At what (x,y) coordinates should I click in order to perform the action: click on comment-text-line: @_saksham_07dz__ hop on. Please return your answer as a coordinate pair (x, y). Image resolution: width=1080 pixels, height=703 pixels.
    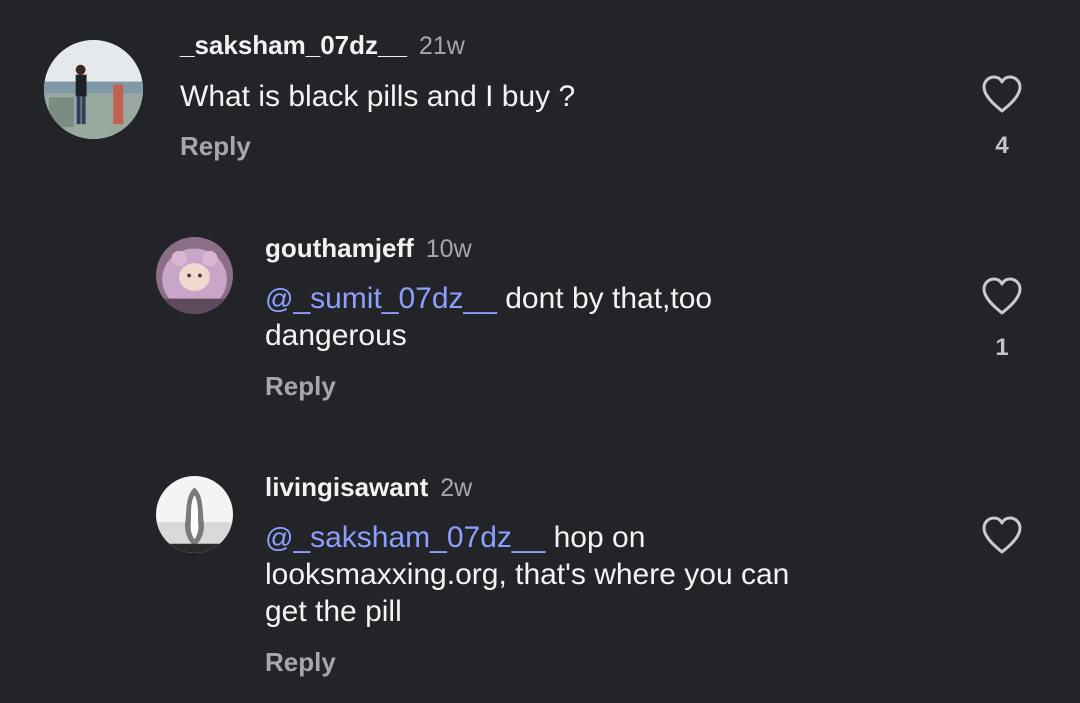
    Looking at the image, I should click on (527, 537).